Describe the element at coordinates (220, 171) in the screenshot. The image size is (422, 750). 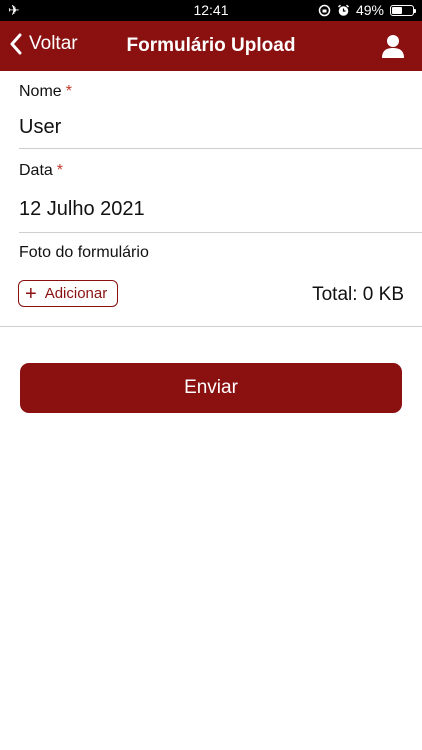
I see `date-field-label-row: Data *` at that location.